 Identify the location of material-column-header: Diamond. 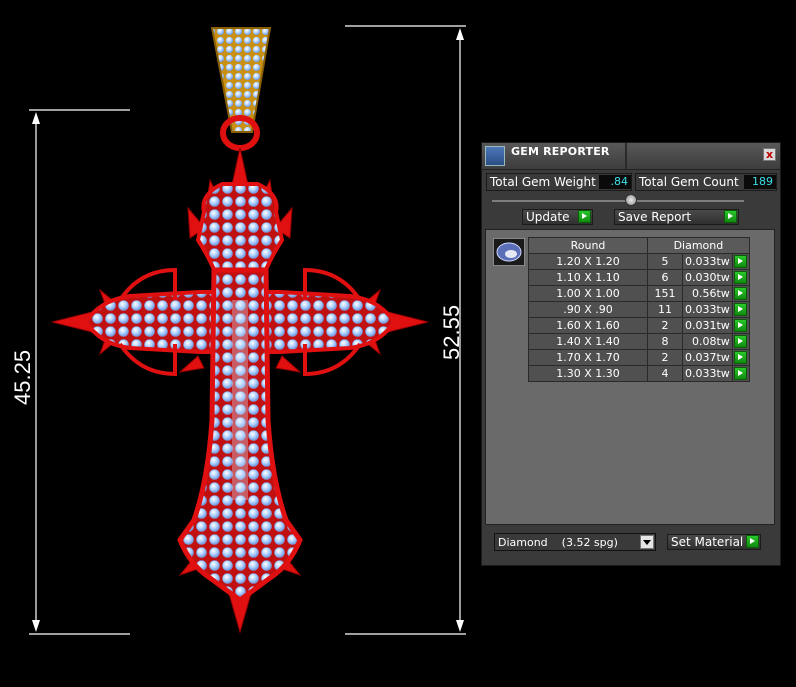
(698, 245).